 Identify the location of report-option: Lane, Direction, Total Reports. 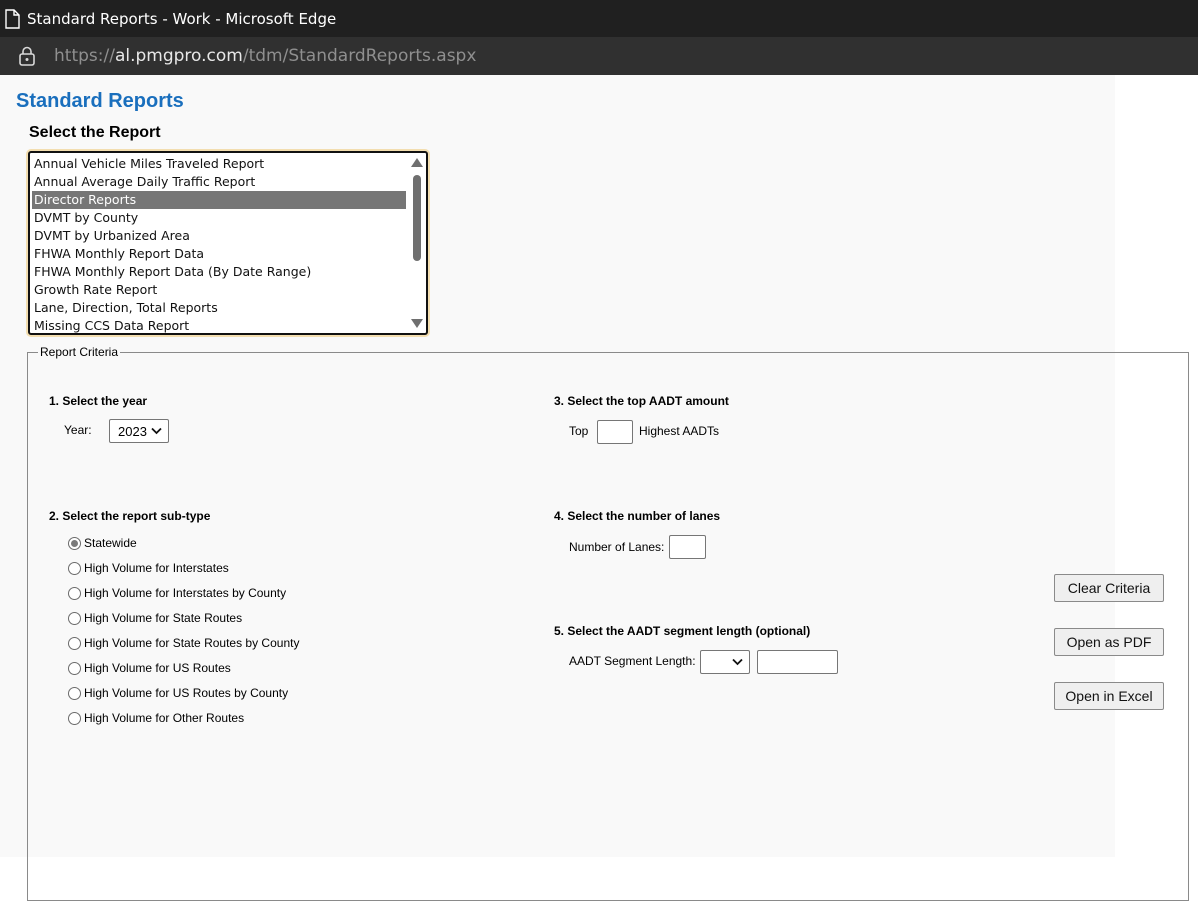
(219, 308).